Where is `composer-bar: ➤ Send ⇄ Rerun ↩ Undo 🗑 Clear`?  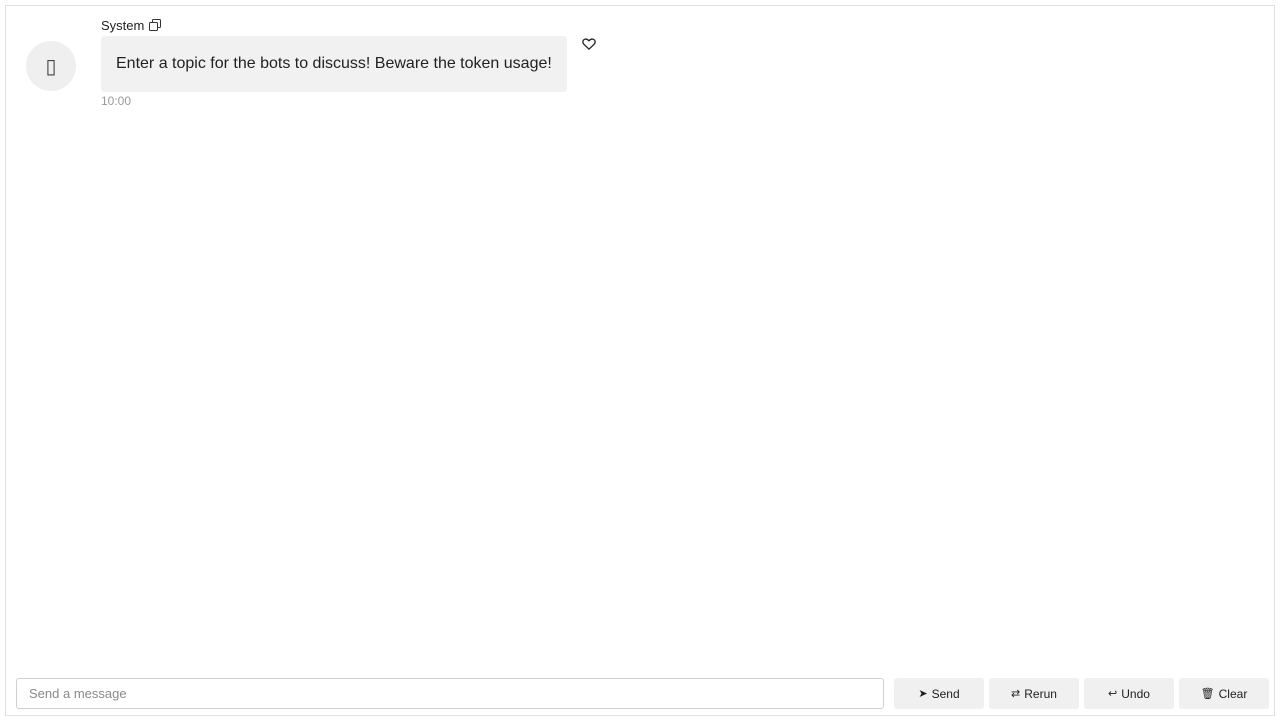
composer-bar: ➤ Send ⇄ Rerun ↩ Undo 🗑 Clear is located at coordinates (640, 694).